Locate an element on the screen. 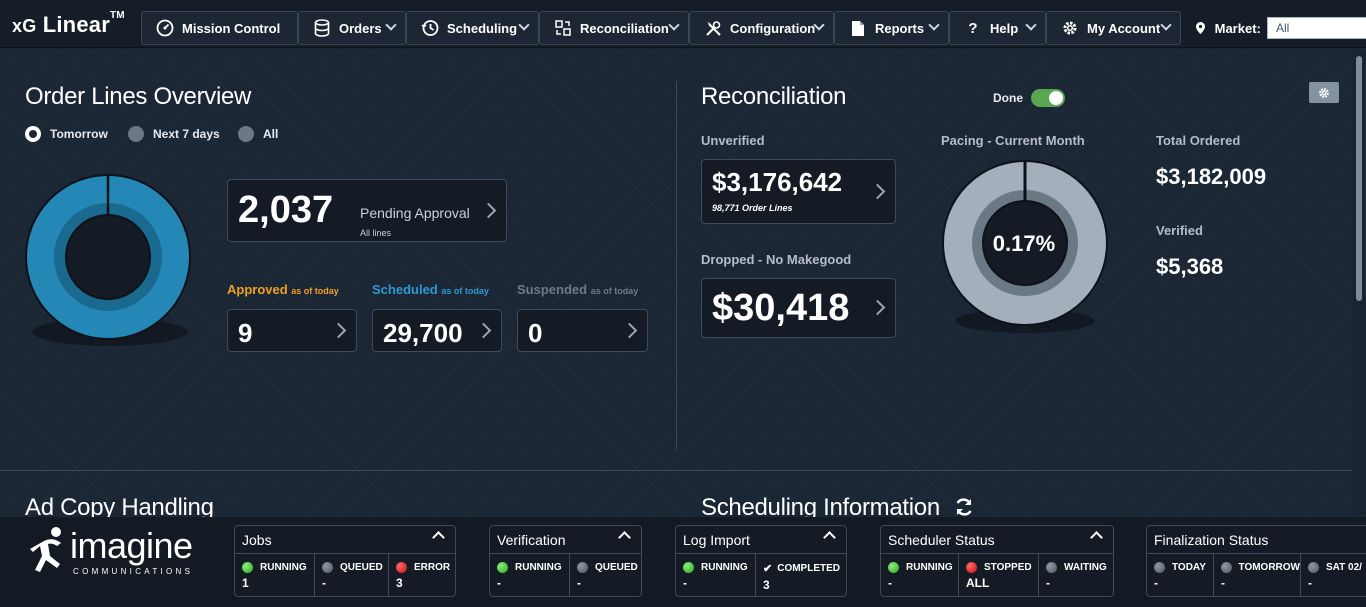  panel-title: Finalization Status is located at coordinates (1211, 540).